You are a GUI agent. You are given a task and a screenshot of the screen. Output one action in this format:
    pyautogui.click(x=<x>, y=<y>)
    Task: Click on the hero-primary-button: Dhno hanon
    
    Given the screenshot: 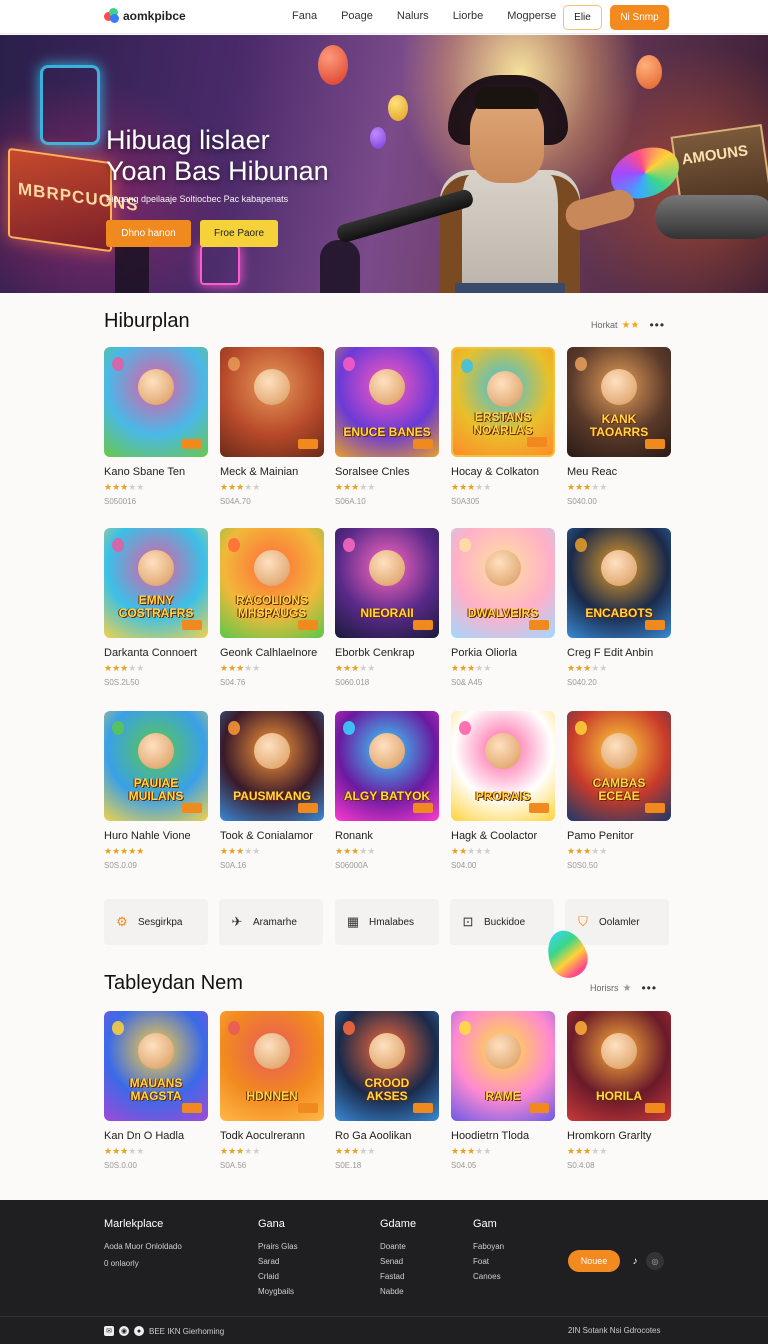 What is the action you would take?
    pyautogui.click(x=148, y=233)
    